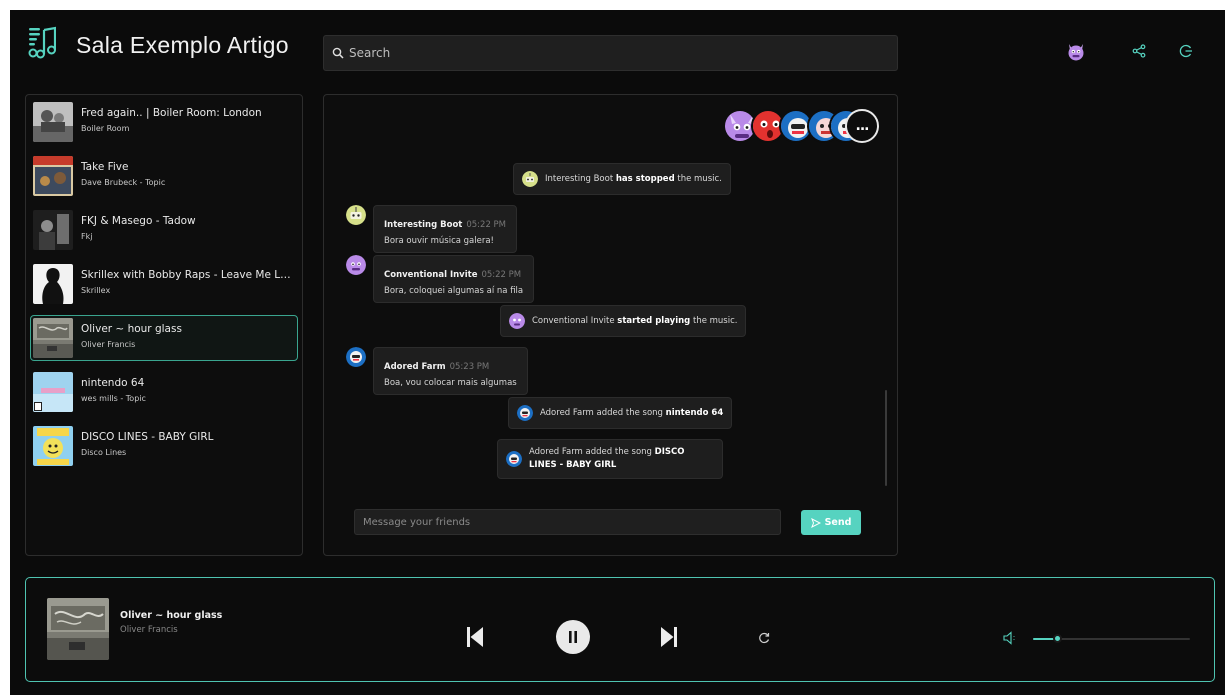  Describe the element at coordinates (149, 630) in the screenshot. I see `now-playing-artist: Oliver Francis` at that location.